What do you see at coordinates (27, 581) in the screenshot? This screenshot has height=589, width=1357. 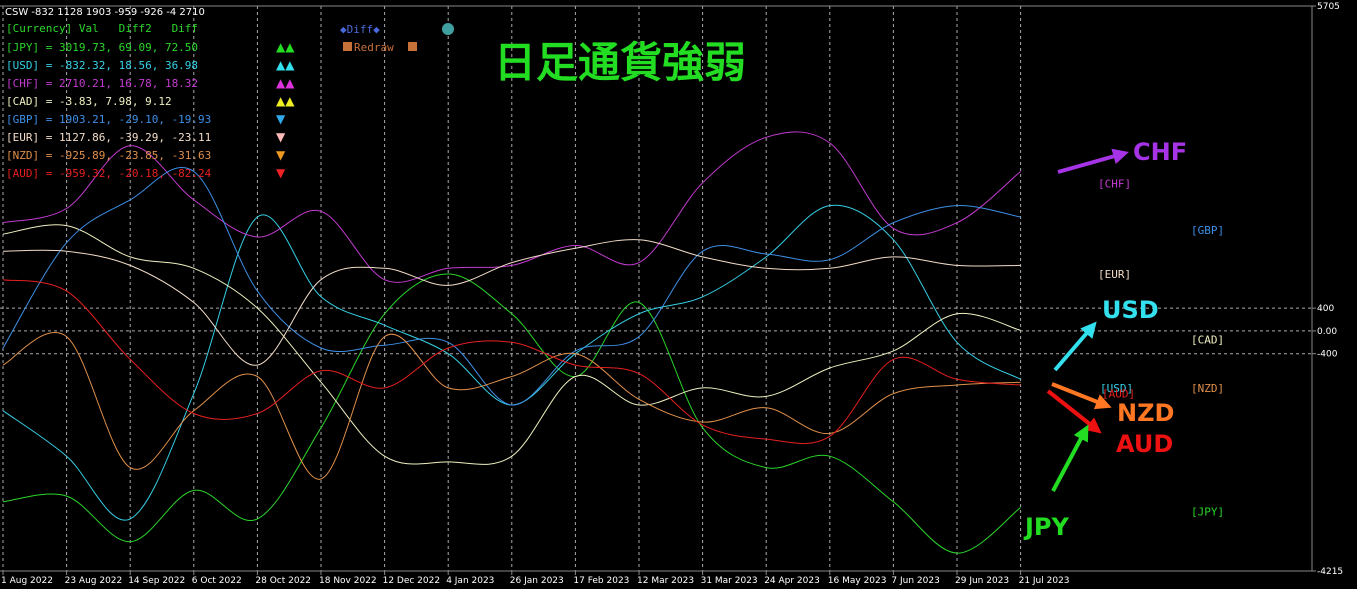 I see `x-tick-label: 1 Aug 2022` at bounding box center [27, 581].